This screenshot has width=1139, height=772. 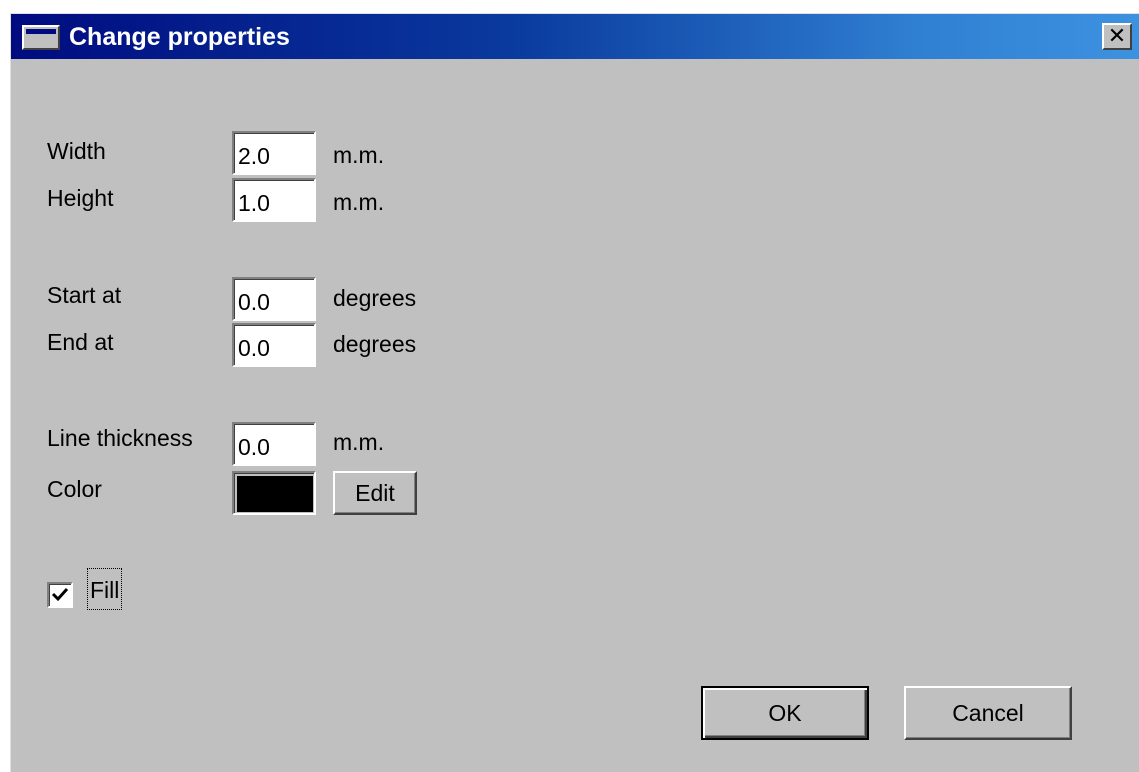 What do you see at coordinates (359, 202) in the screenshot?
I see `height-unit: m.m.` at bounding box center [359, 202].